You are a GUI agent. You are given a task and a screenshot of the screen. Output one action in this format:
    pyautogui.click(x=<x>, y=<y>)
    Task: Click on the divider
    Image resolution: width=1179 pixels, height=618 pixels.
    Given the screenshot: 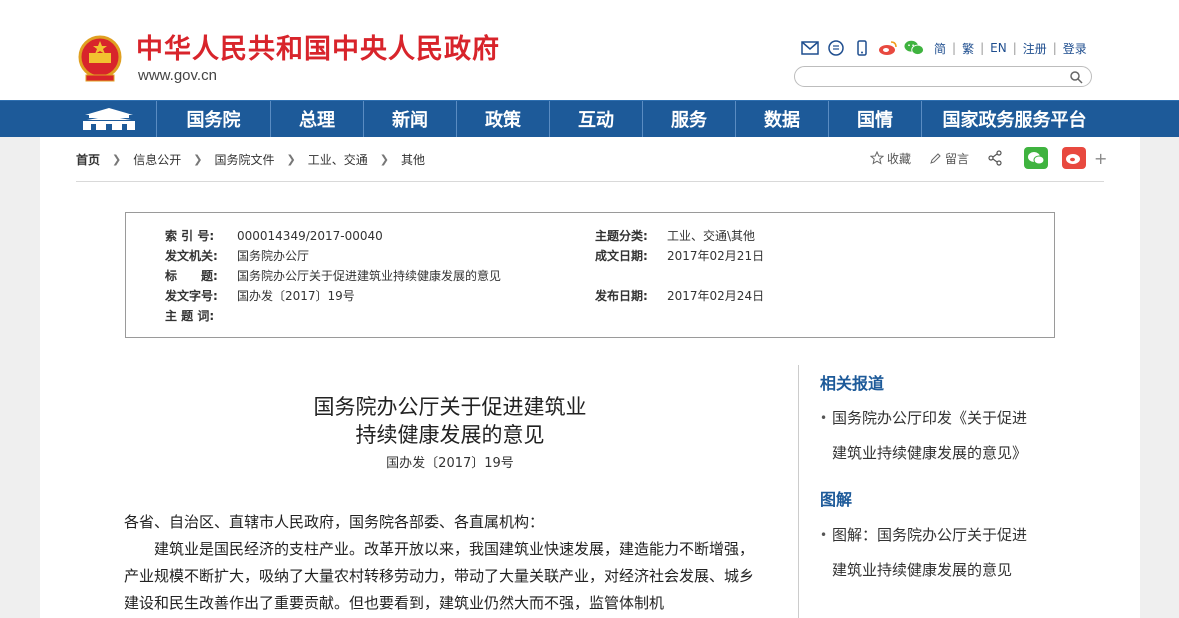 What is the action you would take?
    pyautogui.click(x=590, y=181)
    